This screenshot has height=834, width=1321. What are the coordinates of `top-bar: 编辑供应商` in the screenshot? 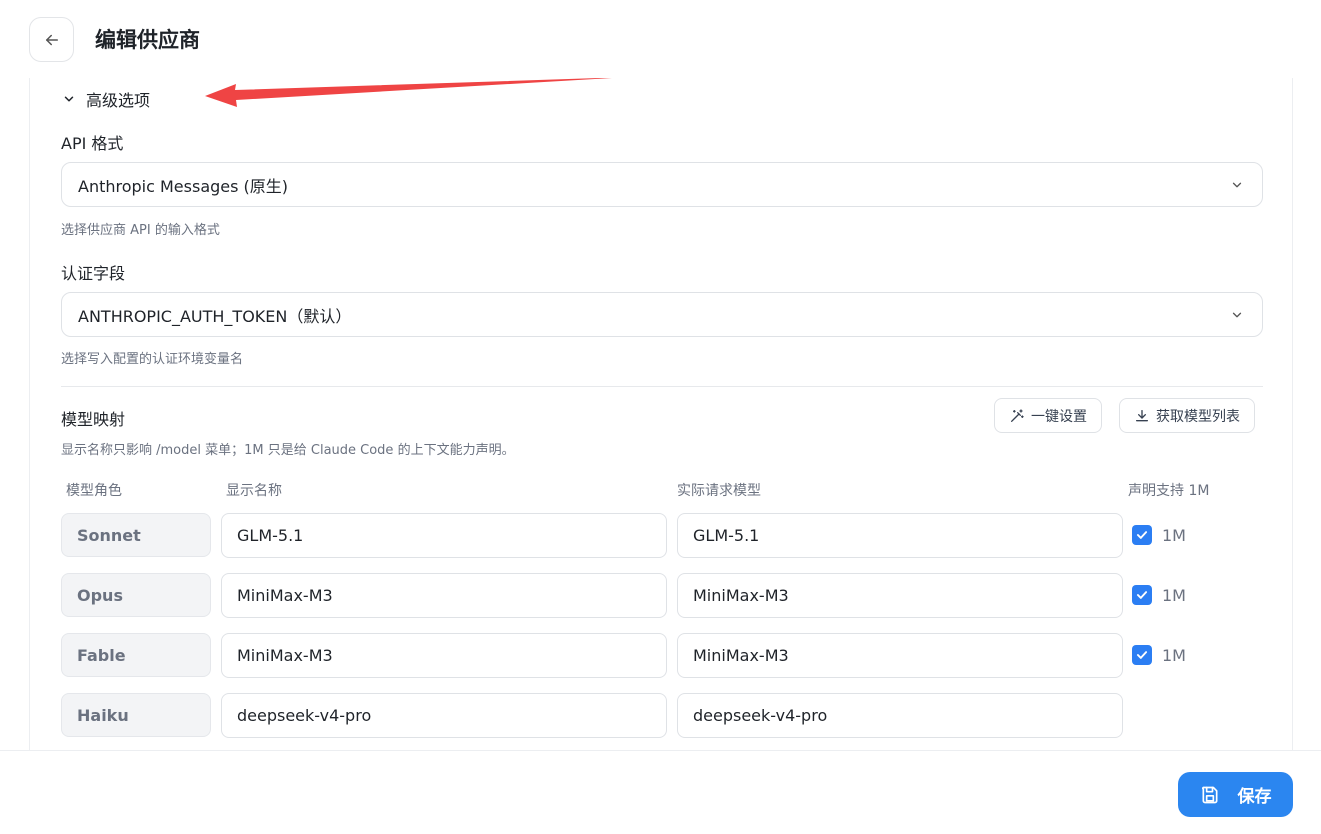 It's located at (660, 39).